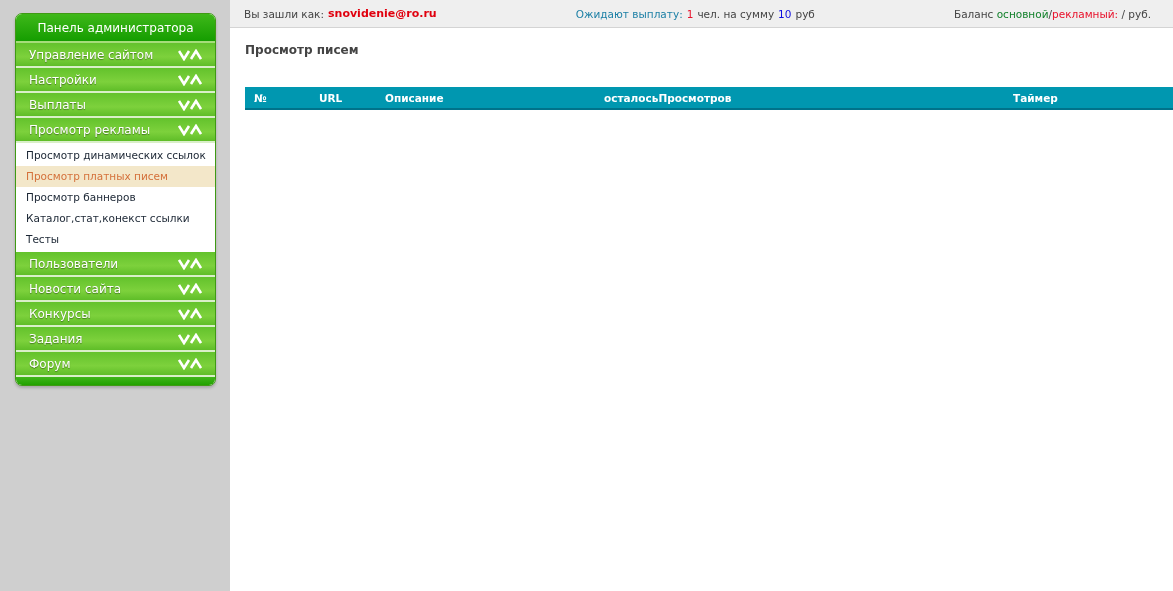 The height and width of the screenshot is (591, 1173). I want to click on balance-value: / руб., so click(1136, 13).